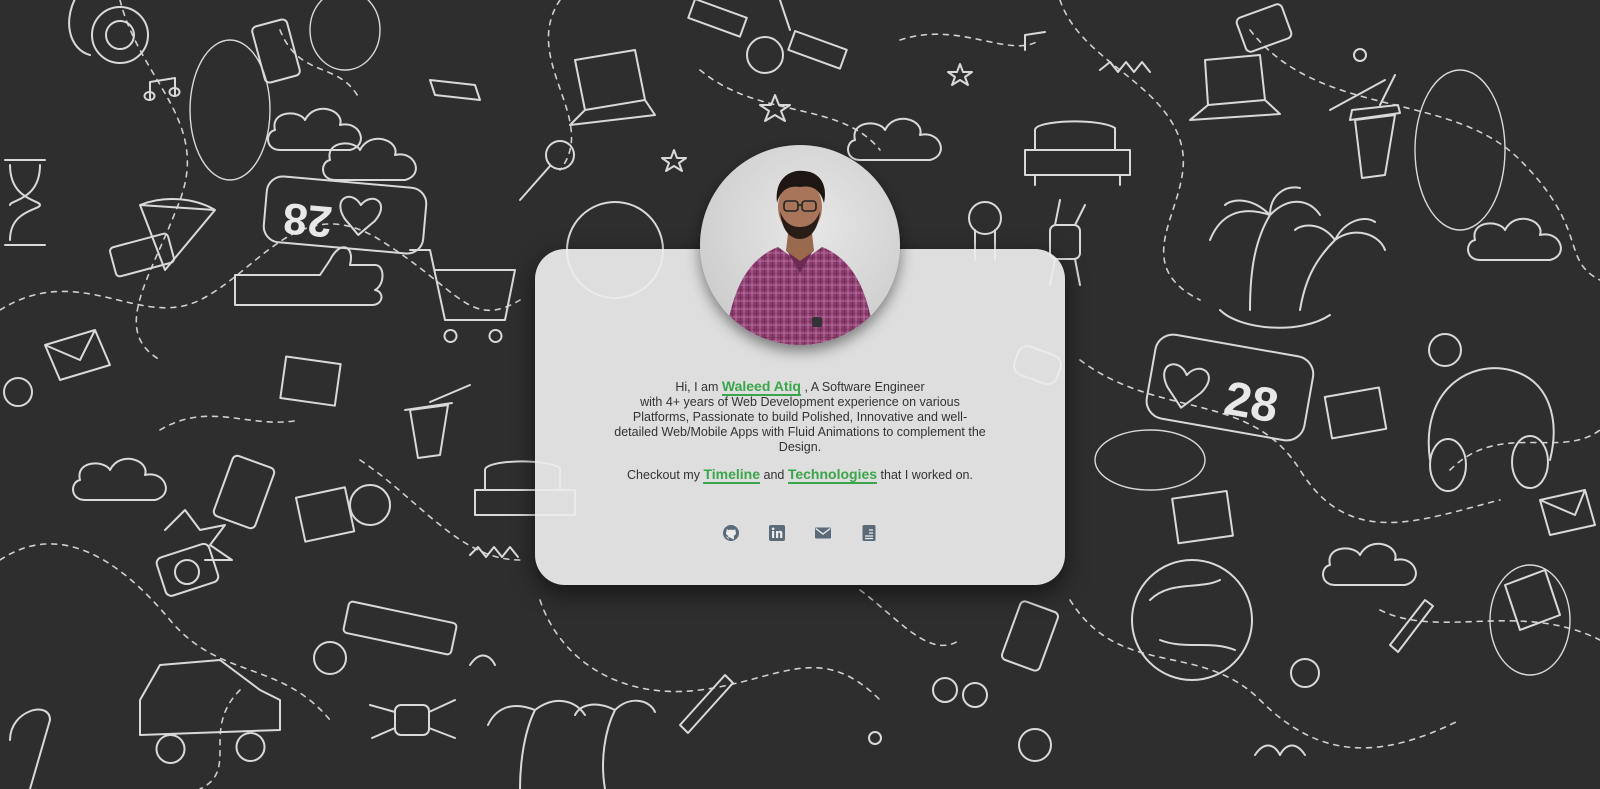  What do you see at coordinates (732, 475) in the screenshot?
I see `timeline-link: Timeline` at bounding box center [732, 475].